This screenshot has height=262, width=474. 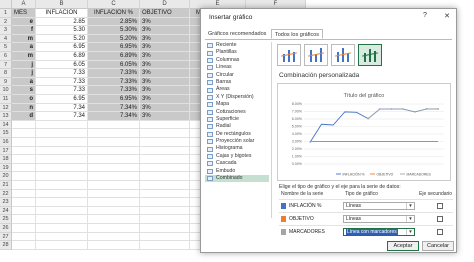 I want to click on table-cell: MES, so click(x=24, y=13).